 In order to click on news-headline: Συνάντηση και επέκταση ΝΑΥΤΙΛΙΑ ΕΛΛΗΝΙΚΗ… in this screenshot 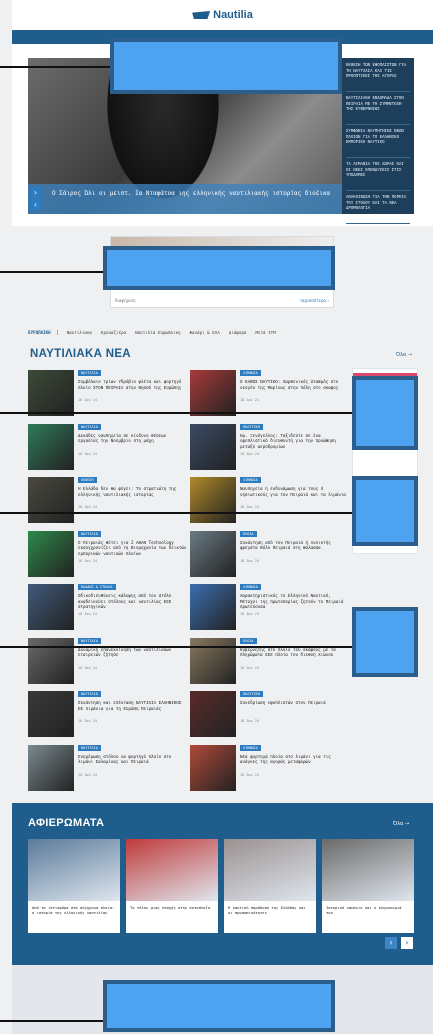, I will do `click(133, 705)`.